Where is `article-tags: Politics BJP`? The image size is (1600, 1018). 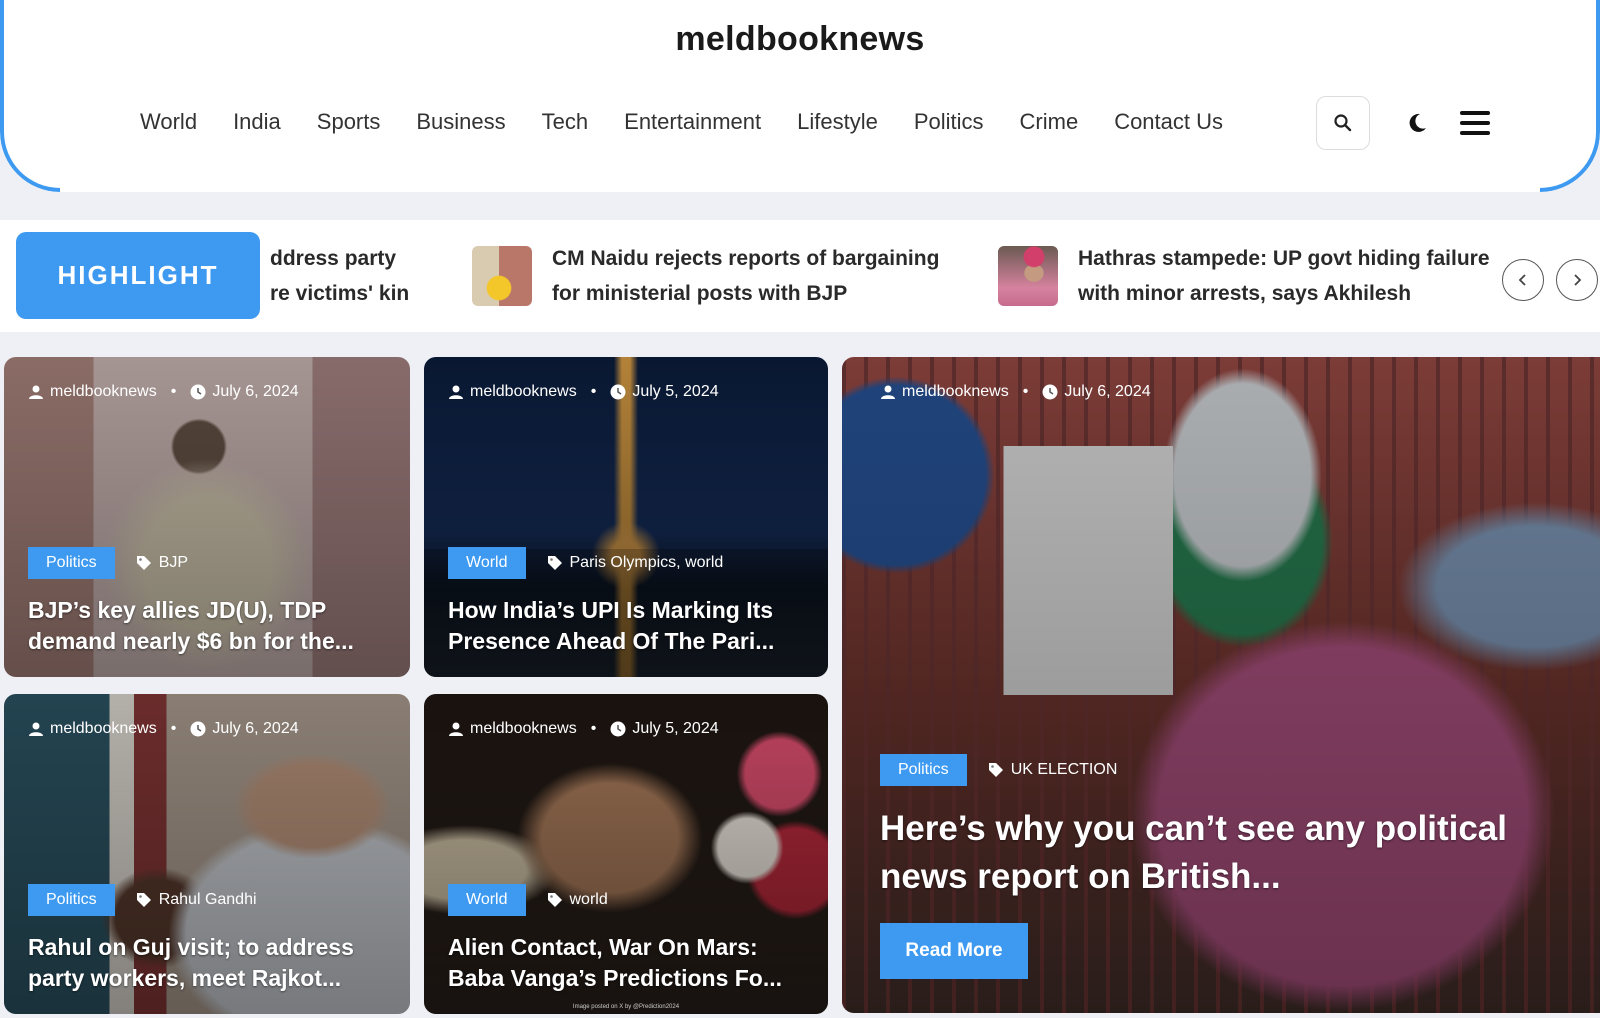 article-tags: Politics BJP is located at coordinates (108, 563).